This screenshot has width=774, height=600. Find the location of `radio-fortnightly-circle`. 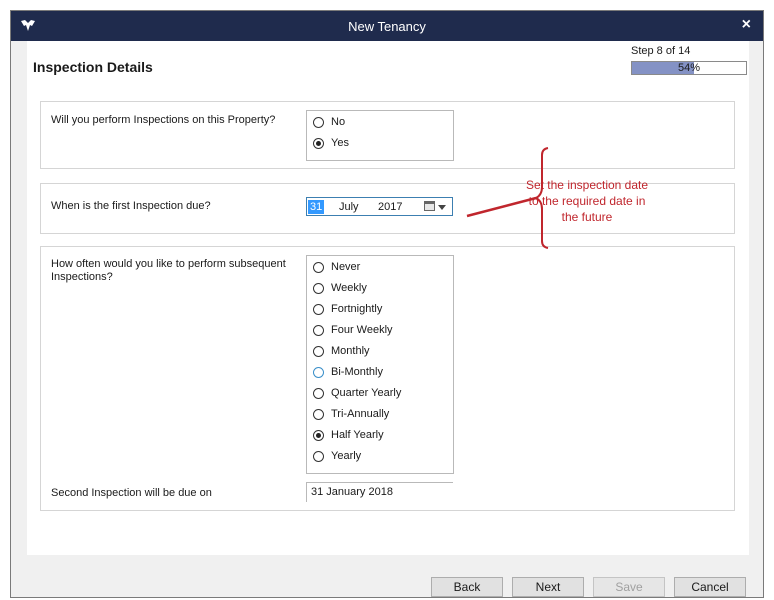

radio-fortnightly-circle is located at coordinates (318, 309).